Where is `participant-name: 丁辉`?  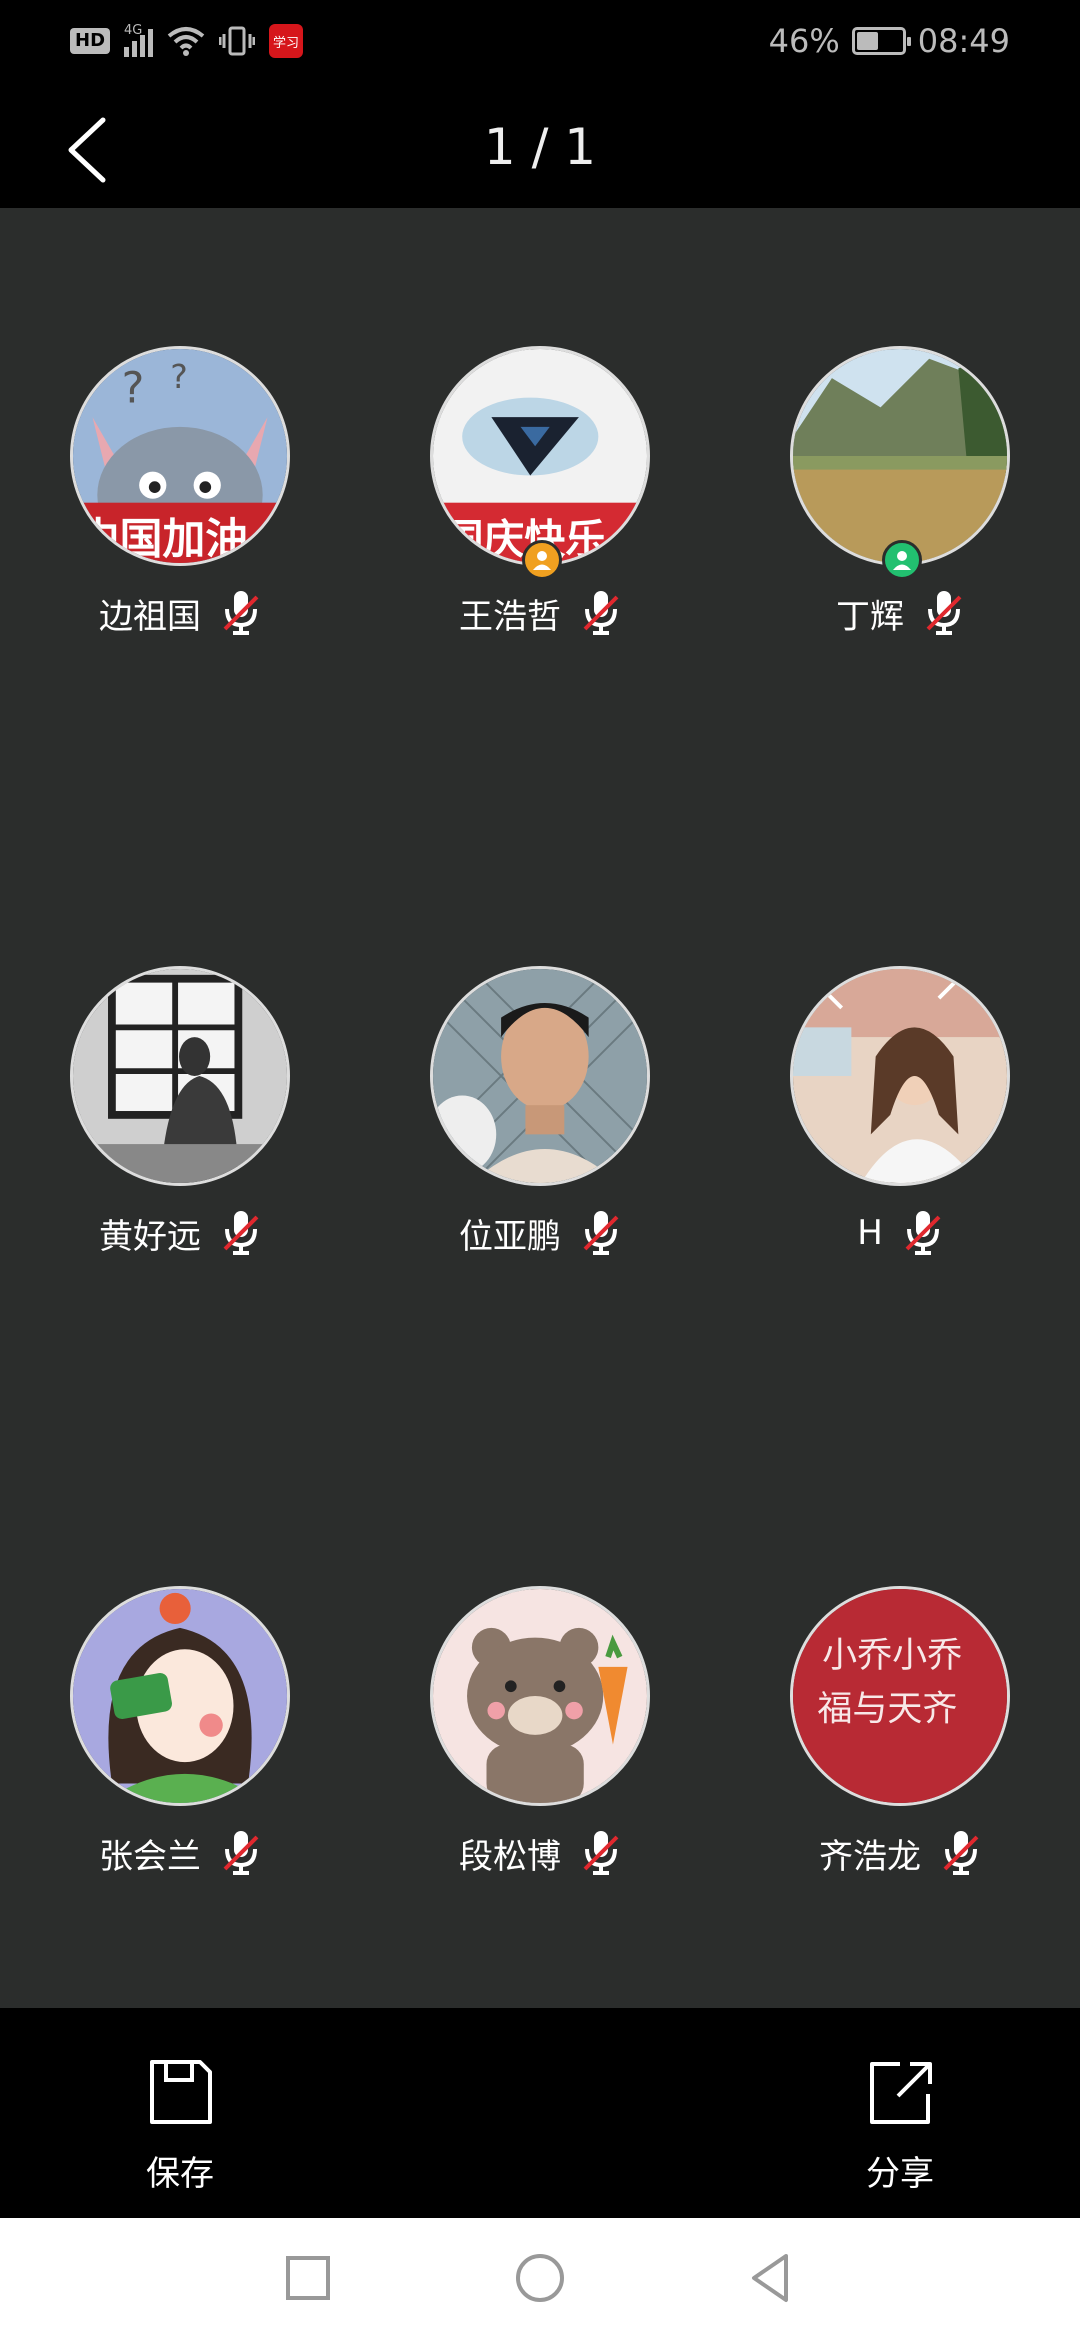
participant-name: 丁辉 is located at coordinates (870, 616).